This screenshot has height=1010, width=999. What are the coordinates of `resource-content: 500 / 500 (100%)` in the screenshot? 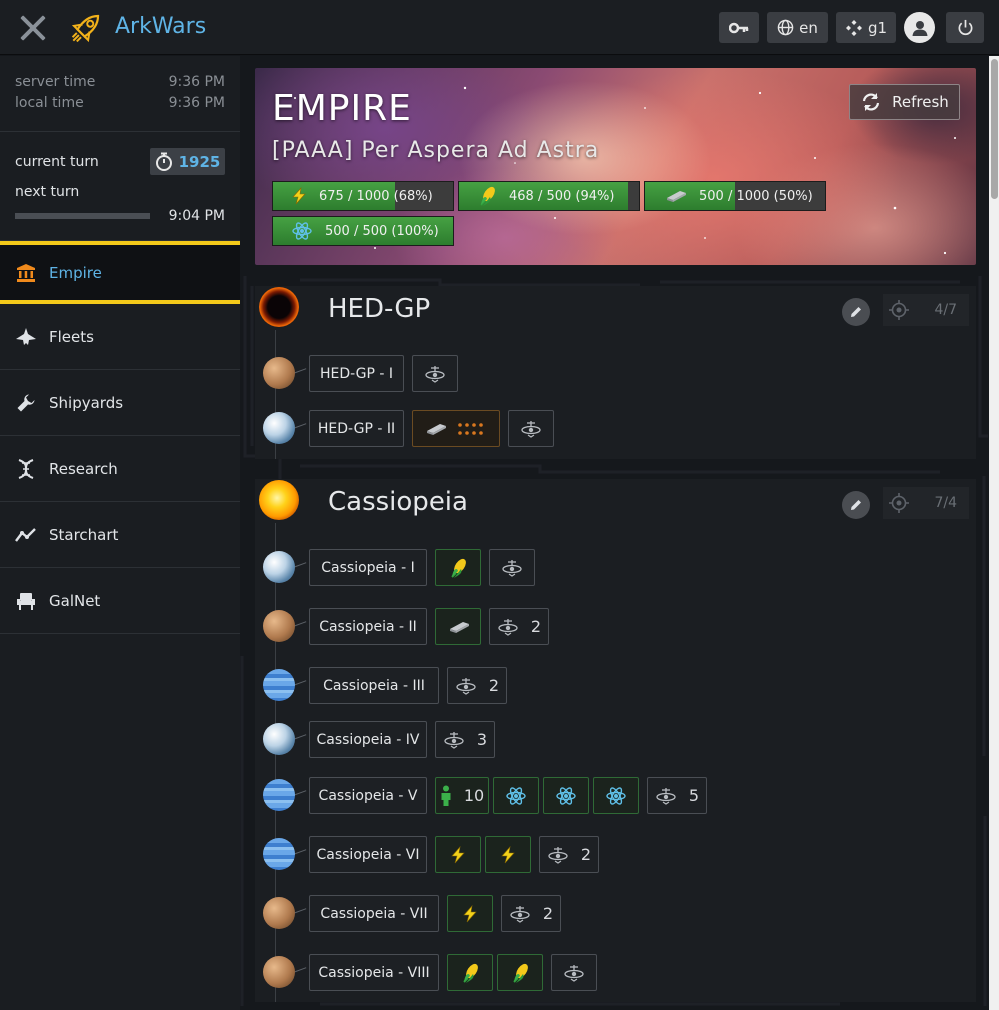 It's located at (363, 231).